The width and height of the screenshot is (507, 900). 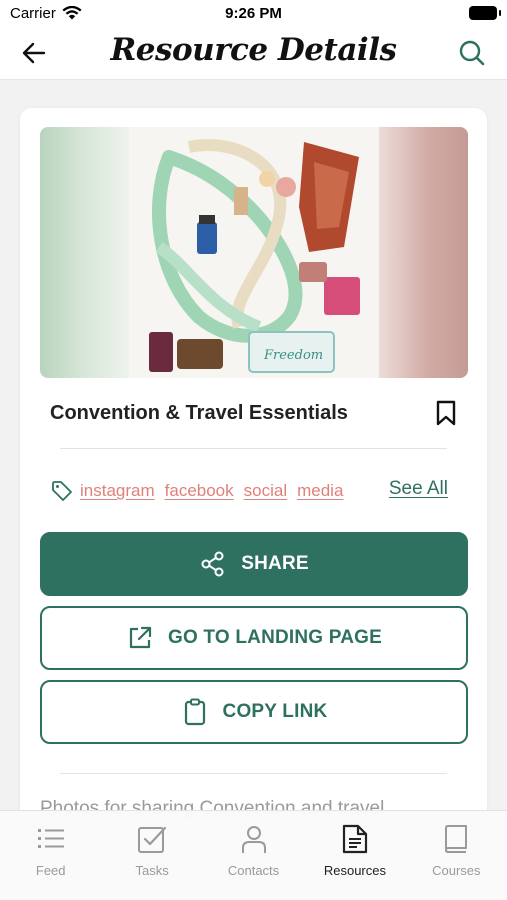 I want to click on bookmark-icon, so click(x=446, y=413).